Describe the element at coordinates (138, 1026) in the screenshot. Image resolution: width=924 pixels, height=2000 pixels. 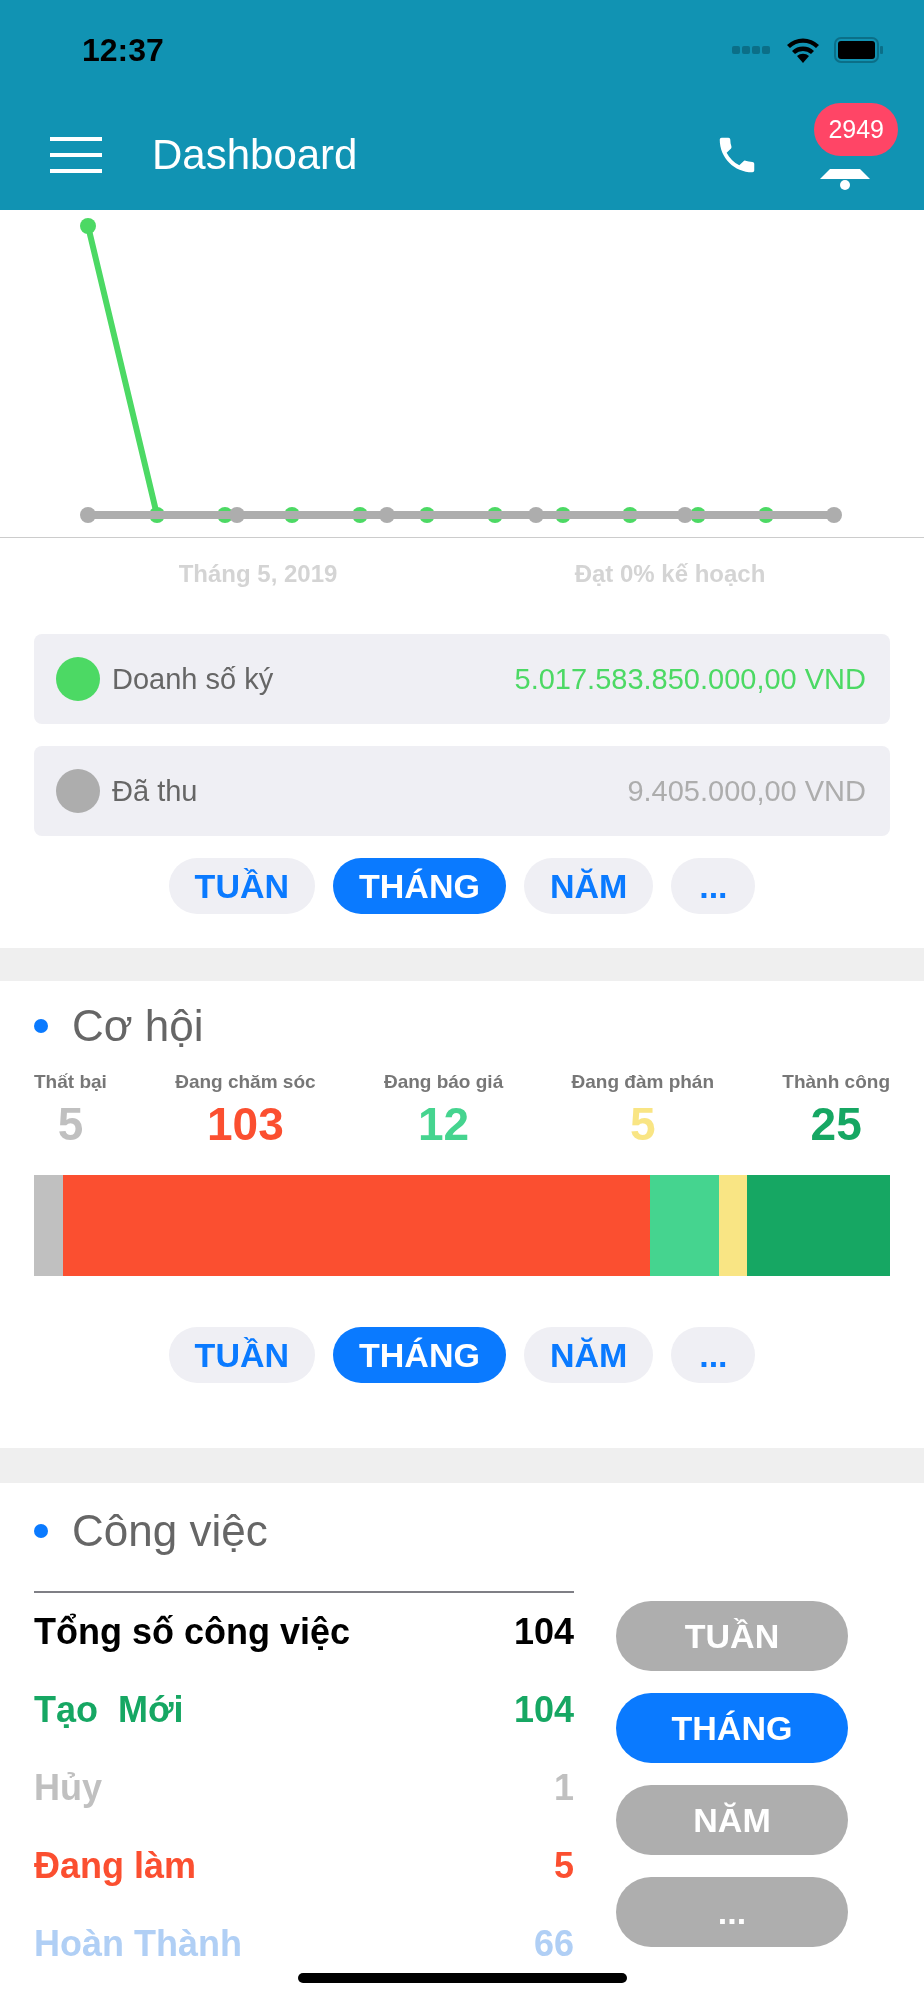
I see `section-title: Cơ hội` at that location.